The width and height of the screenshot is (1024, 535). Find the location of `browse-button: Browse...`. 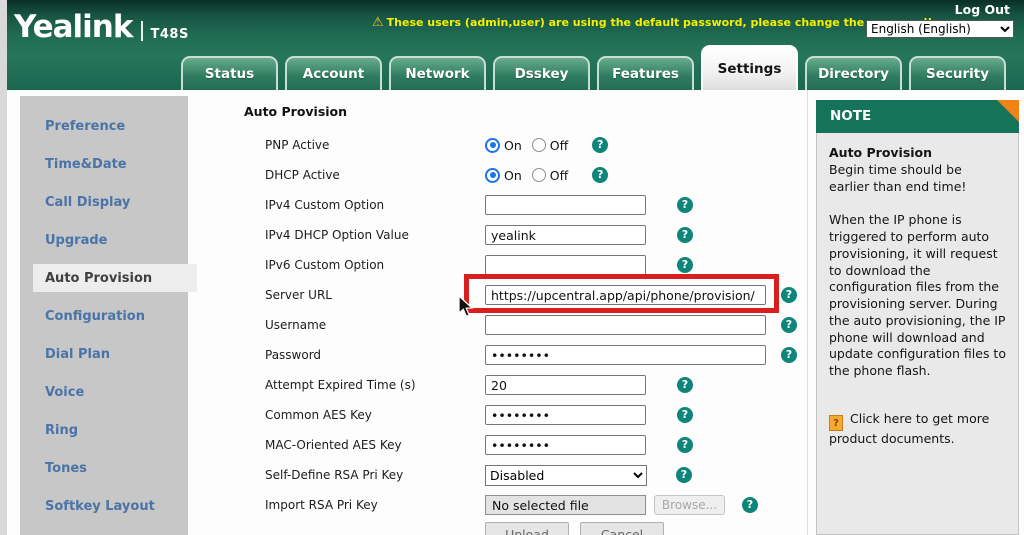

browse-button: Browse... is located at coordinates (689, 505).